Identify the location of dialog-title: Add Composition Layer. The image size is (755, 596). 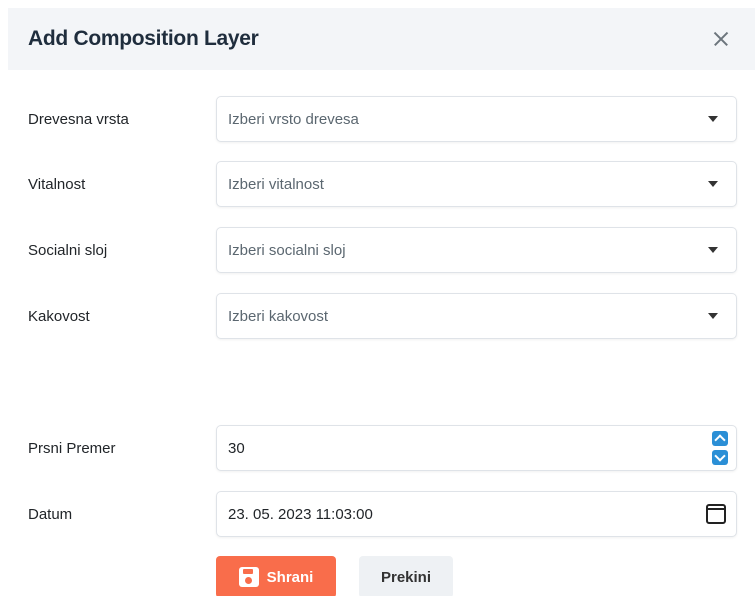
(143, 38).